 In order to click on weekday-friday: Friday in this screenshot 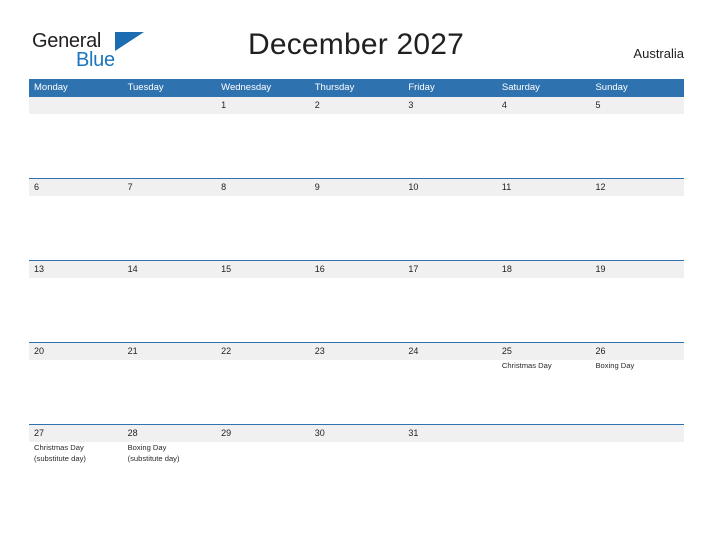, I will do `click(421, 87)`.